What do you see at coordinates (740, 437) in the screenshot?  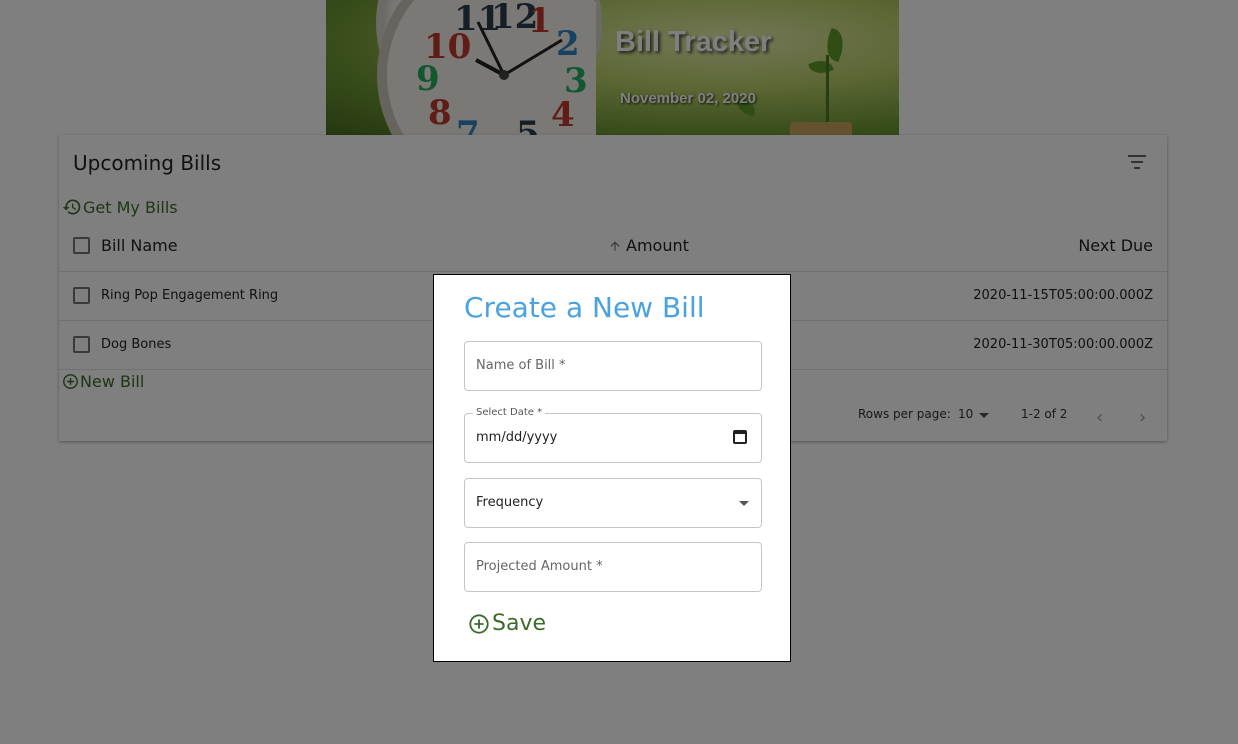 I see `calendar-icon` at bounding box center [740, 437].